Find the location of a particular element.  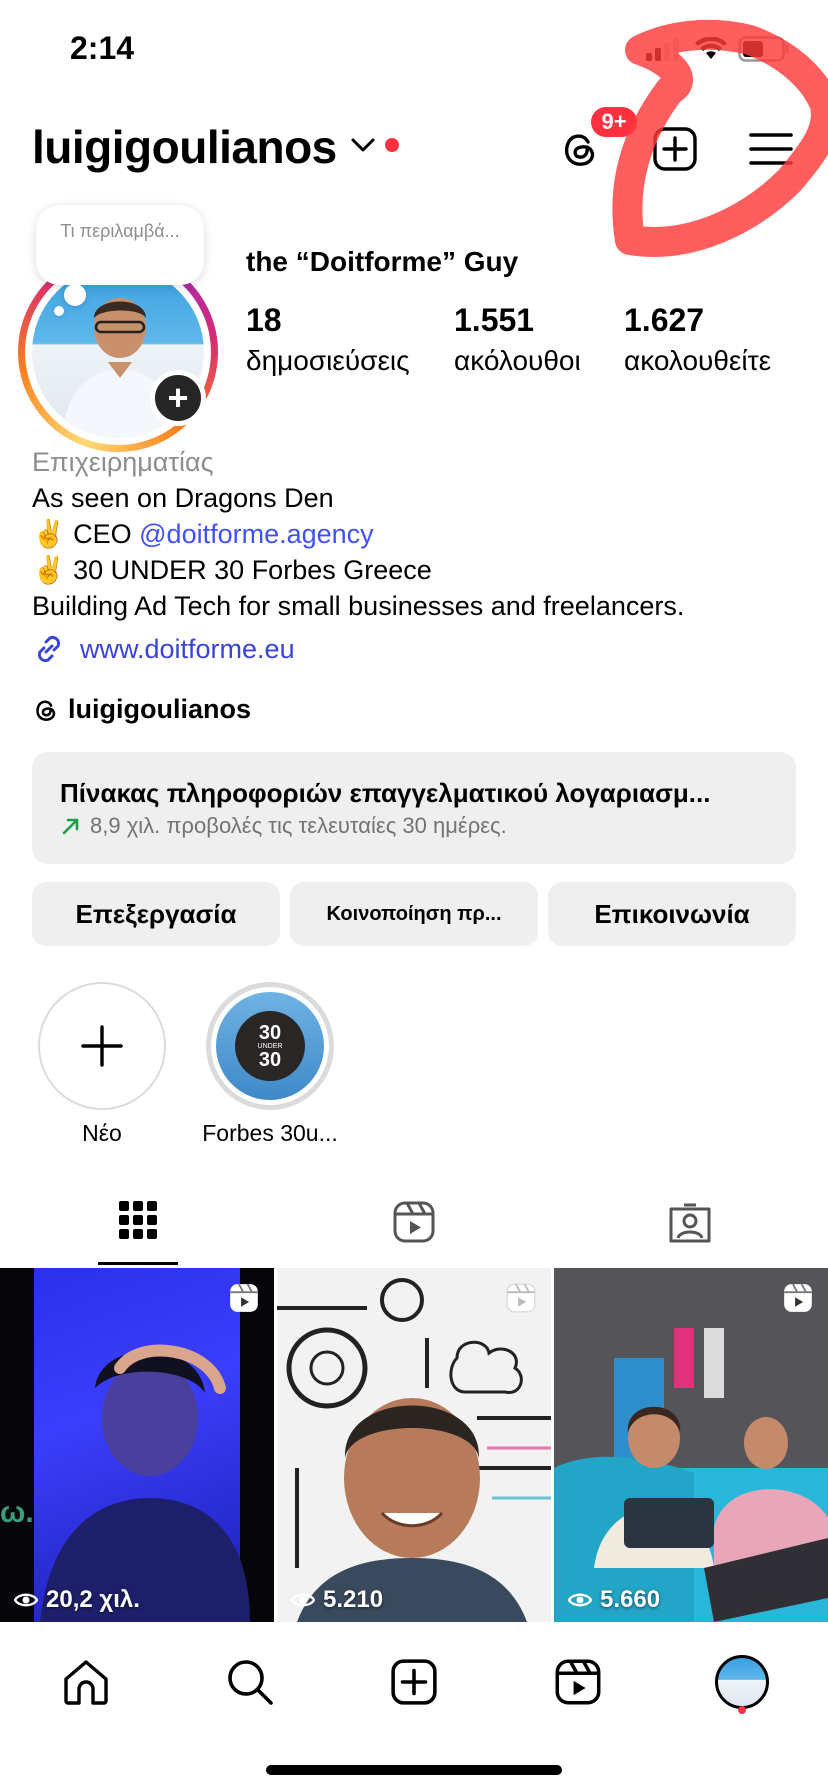

home-indicator is located at coordinates (414, 1770).